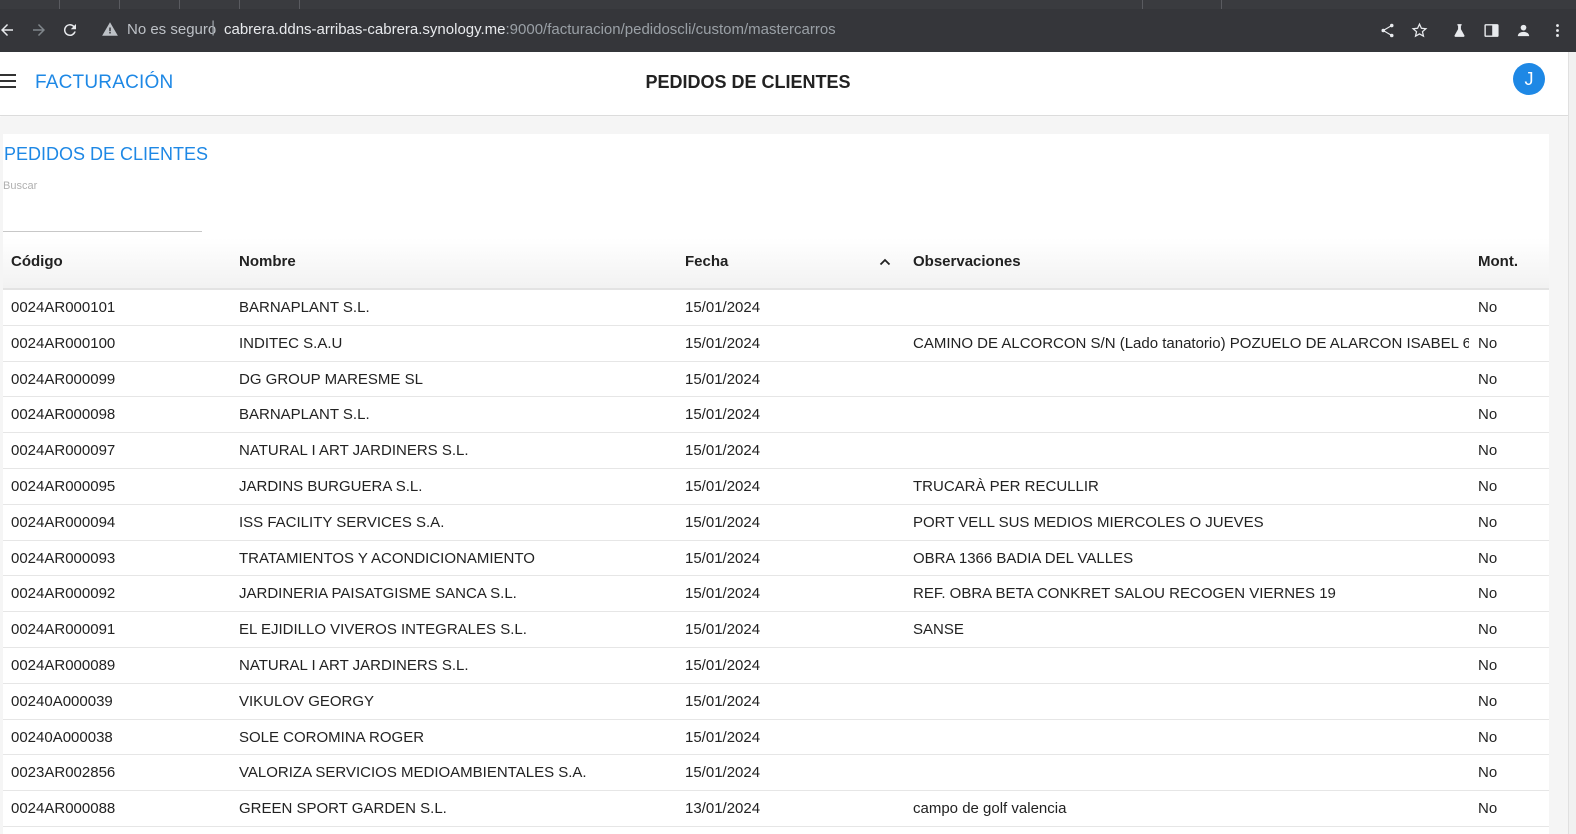 The image size is (1576, 834). Describe the element at coordinates (784, 84) in the screenshot. I see `app-header: FACTURACIÓN PEDIDOS DE CLIENTES J` at that location.